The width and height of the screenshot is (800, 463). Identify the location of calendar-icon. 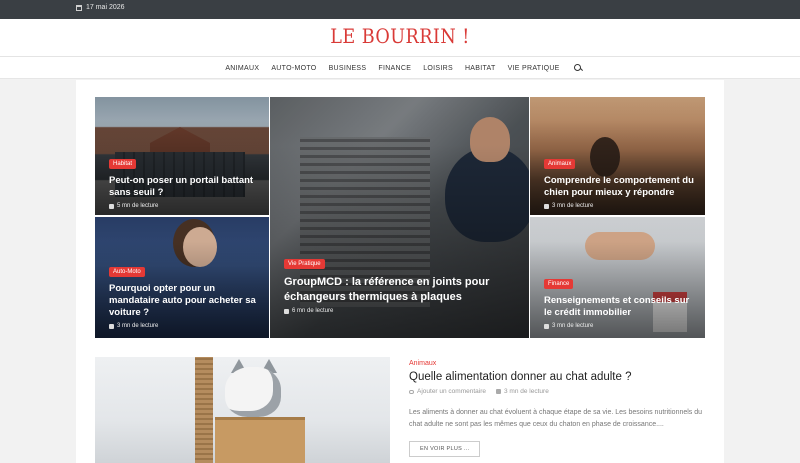
(79, 7).